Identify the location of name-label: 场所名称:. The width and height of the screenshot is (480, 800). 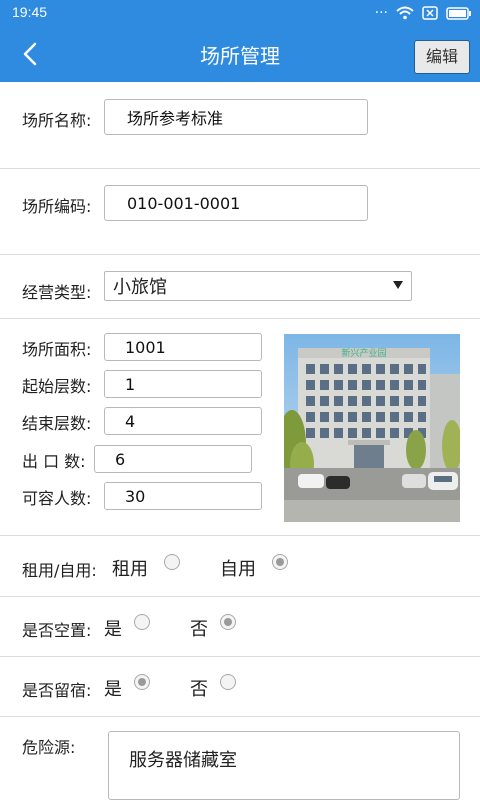
(57, 120).